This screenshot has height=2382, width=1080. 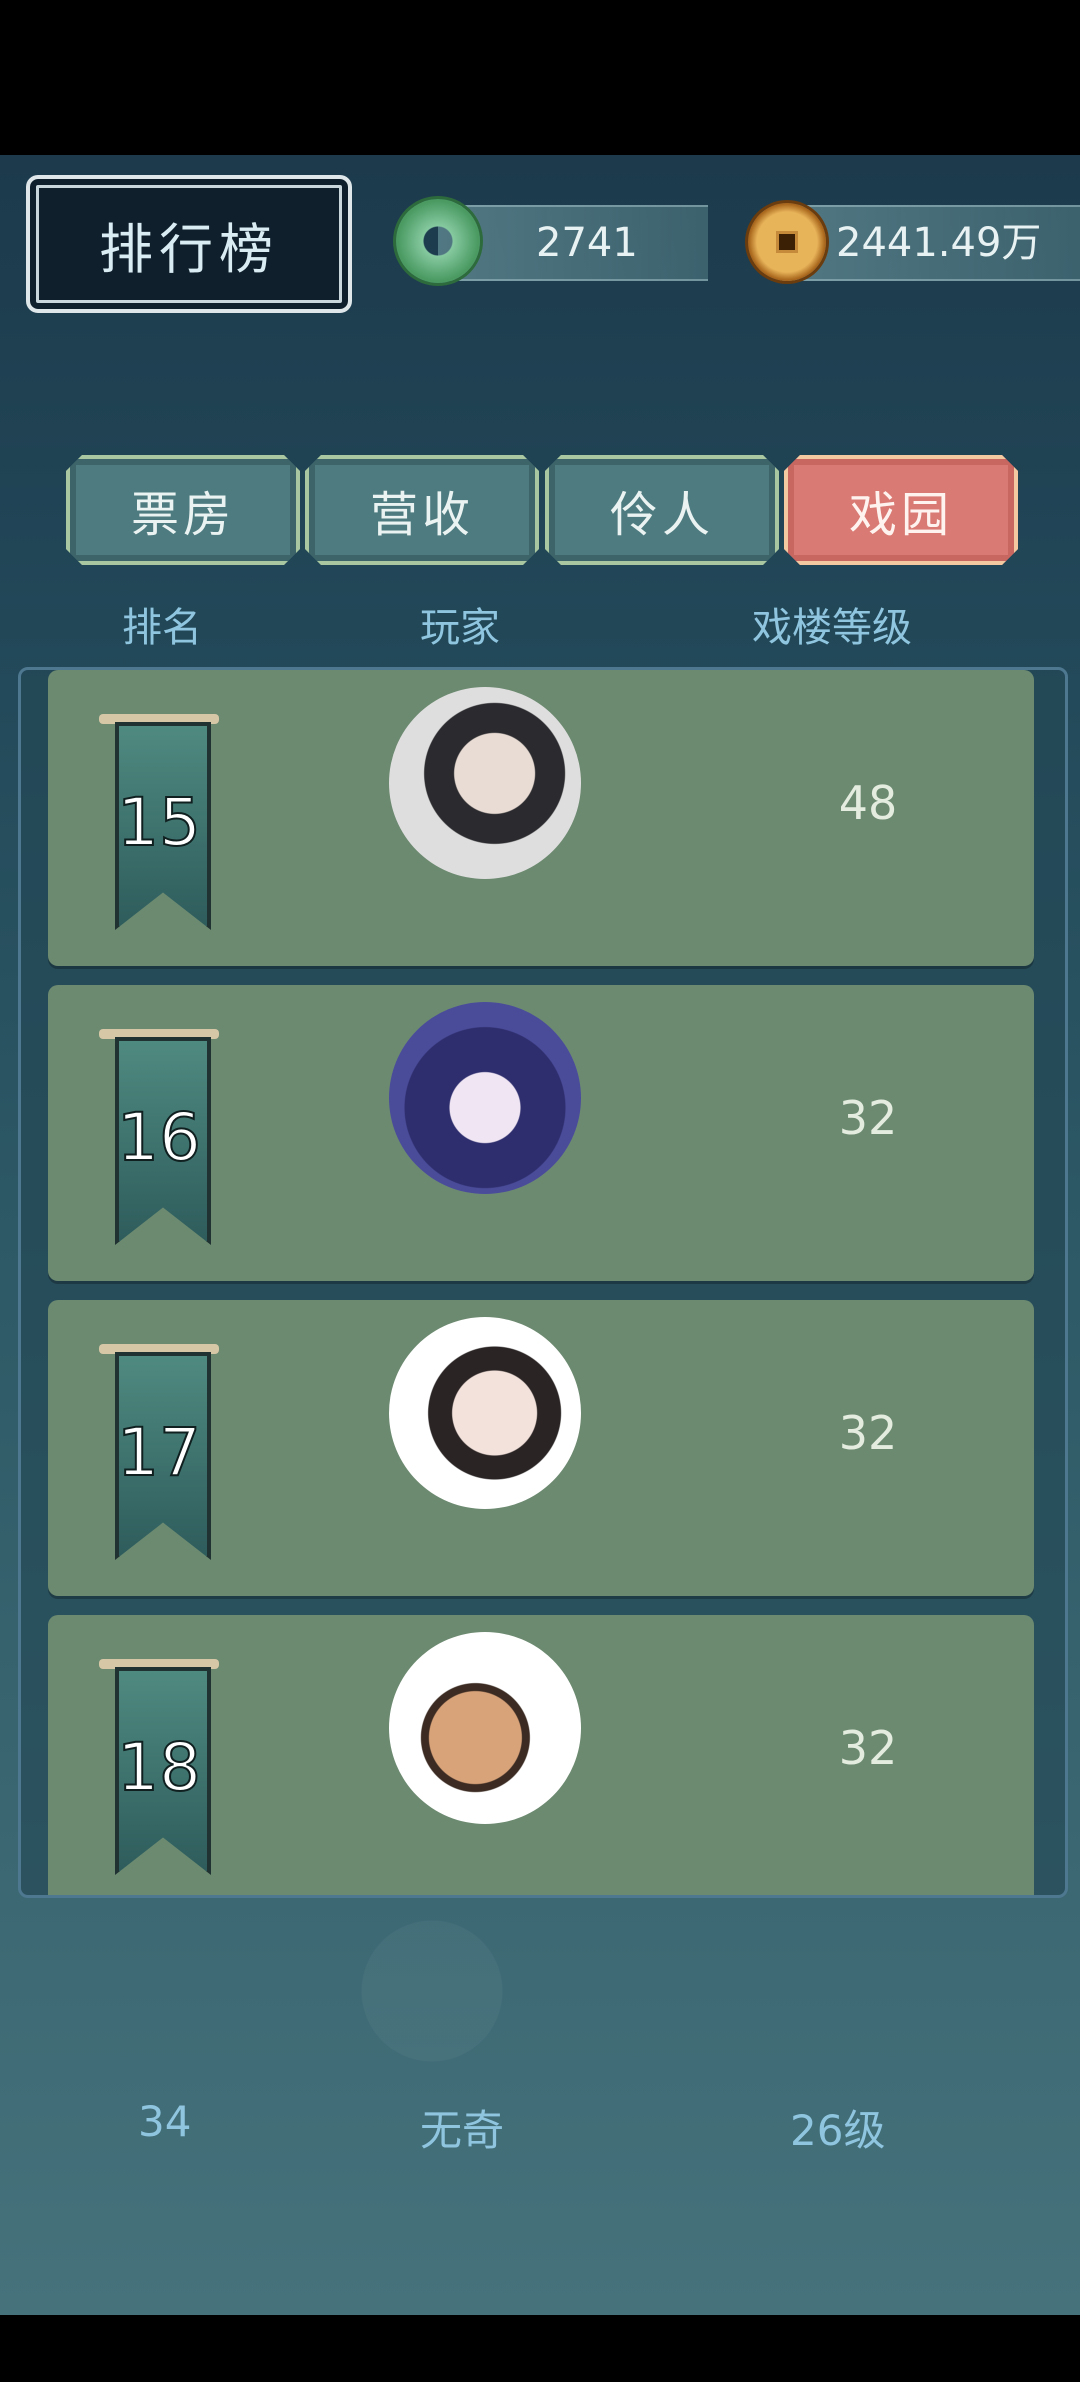 I want to click on rank-number: 17, so click(x=159, y=1452).